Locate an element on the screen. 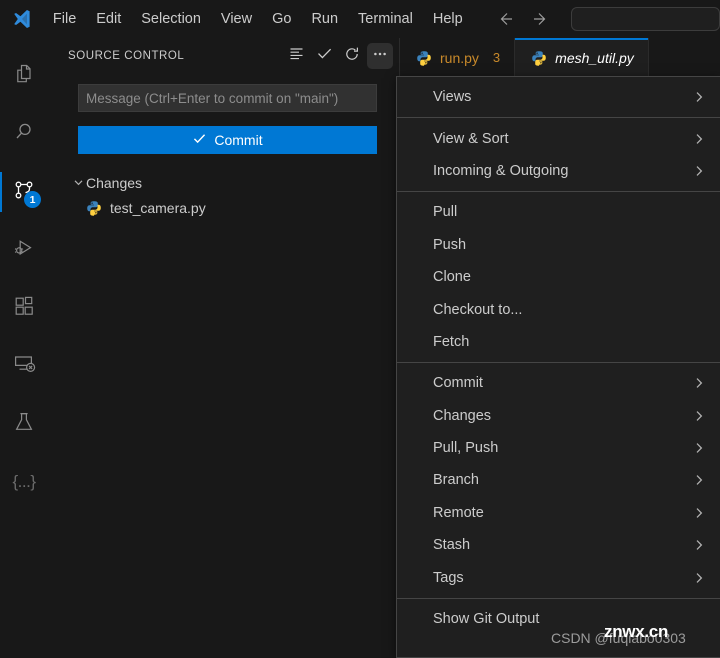  menu-item-tags: Tags is located at coordinates (558, 577).